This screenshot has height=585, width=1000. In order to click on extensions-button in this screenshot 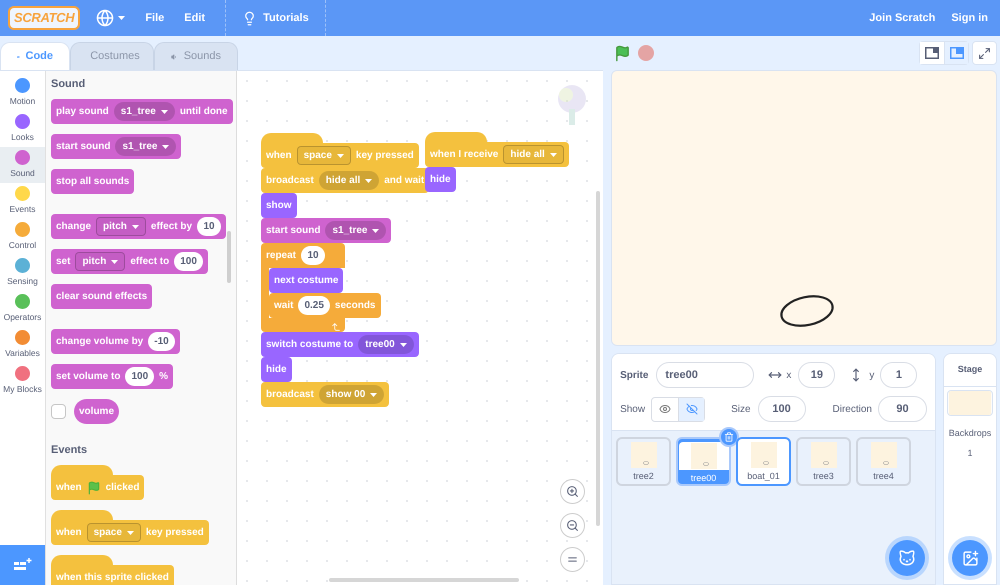, I will do `click(22, 565)`.